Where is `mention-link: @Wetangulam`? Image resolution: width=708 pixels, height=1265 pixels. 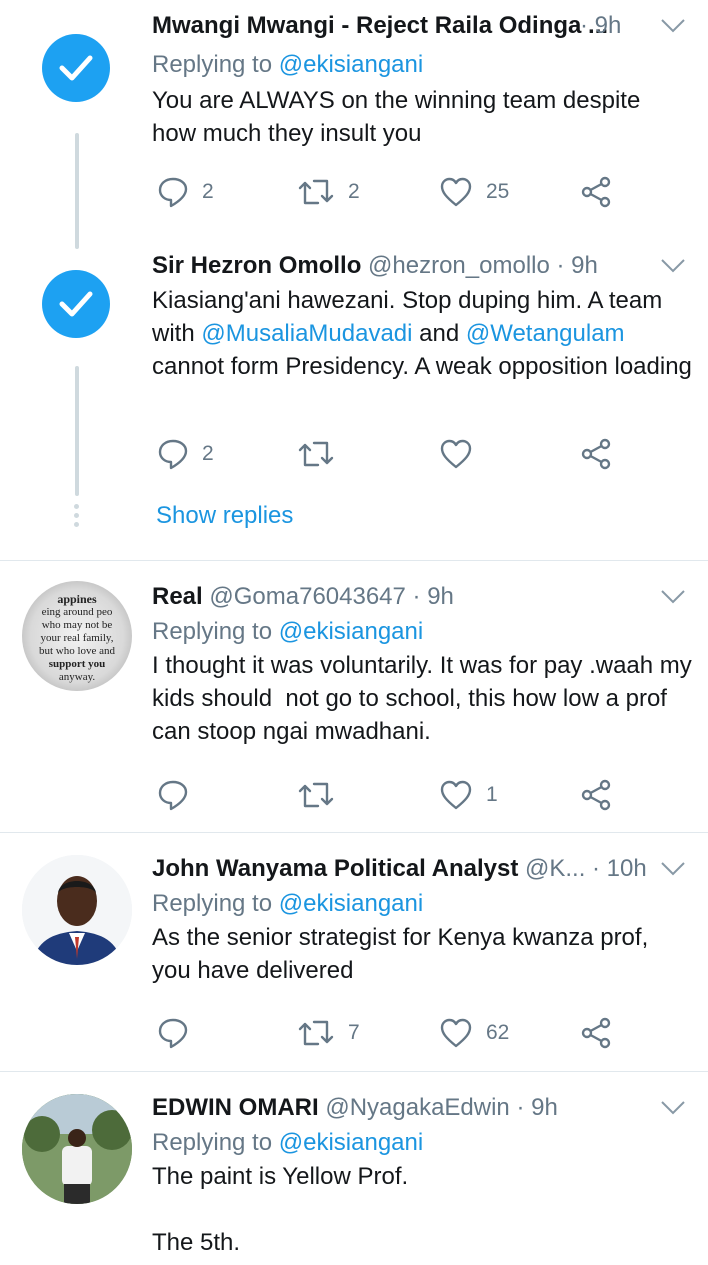
mention-link: @Wetangulam is located at coordinates (545, 333).